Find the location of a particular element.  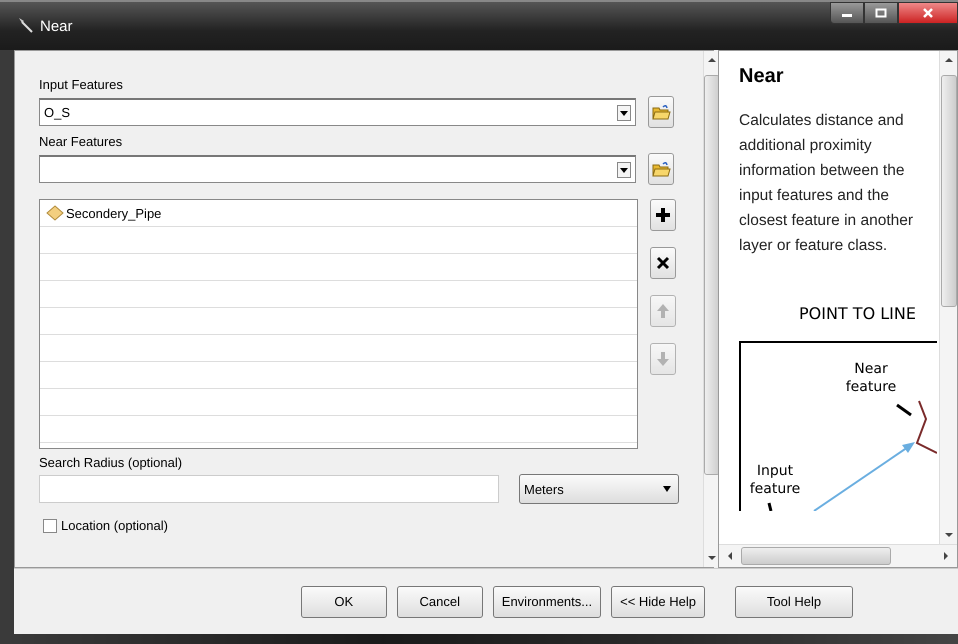

remove-button is located at coordinates (663, 263).